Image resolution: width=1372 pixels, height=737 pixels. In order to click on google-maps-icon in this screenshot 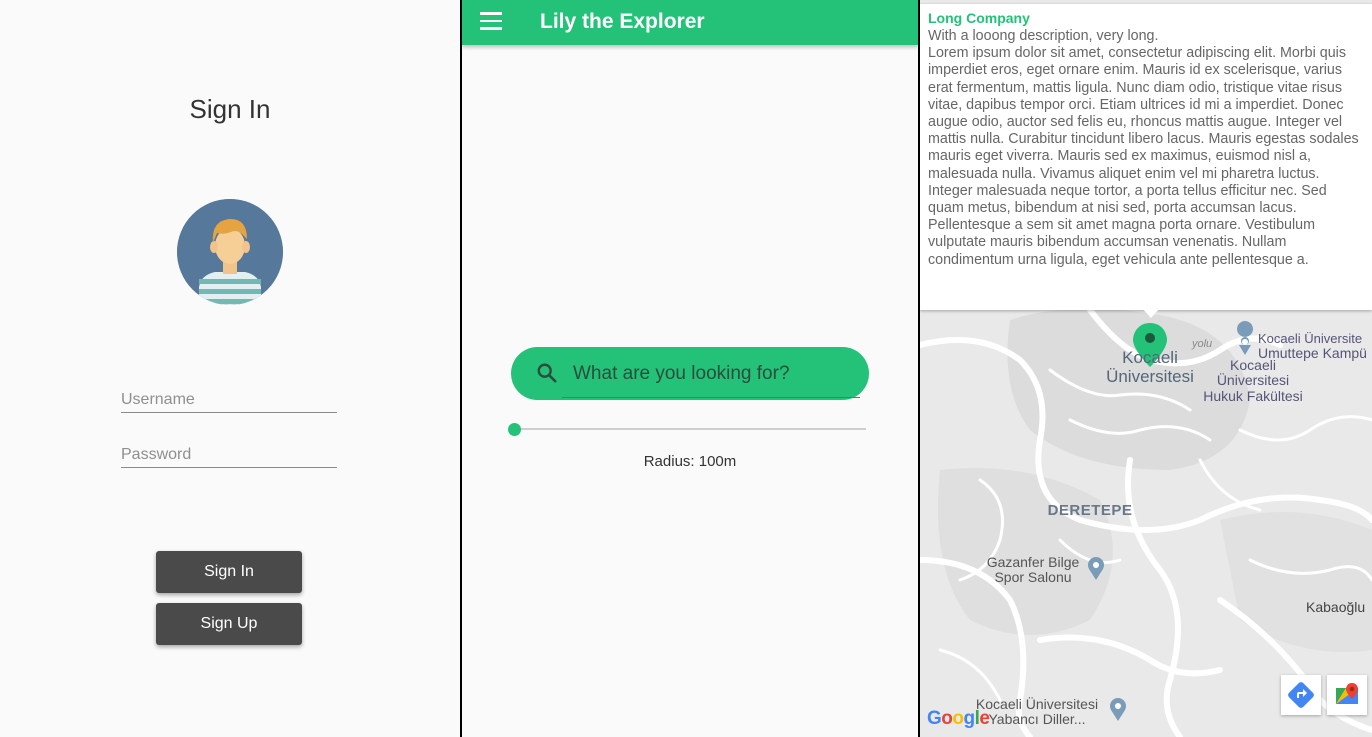, I will do `click(1347, 693)`.